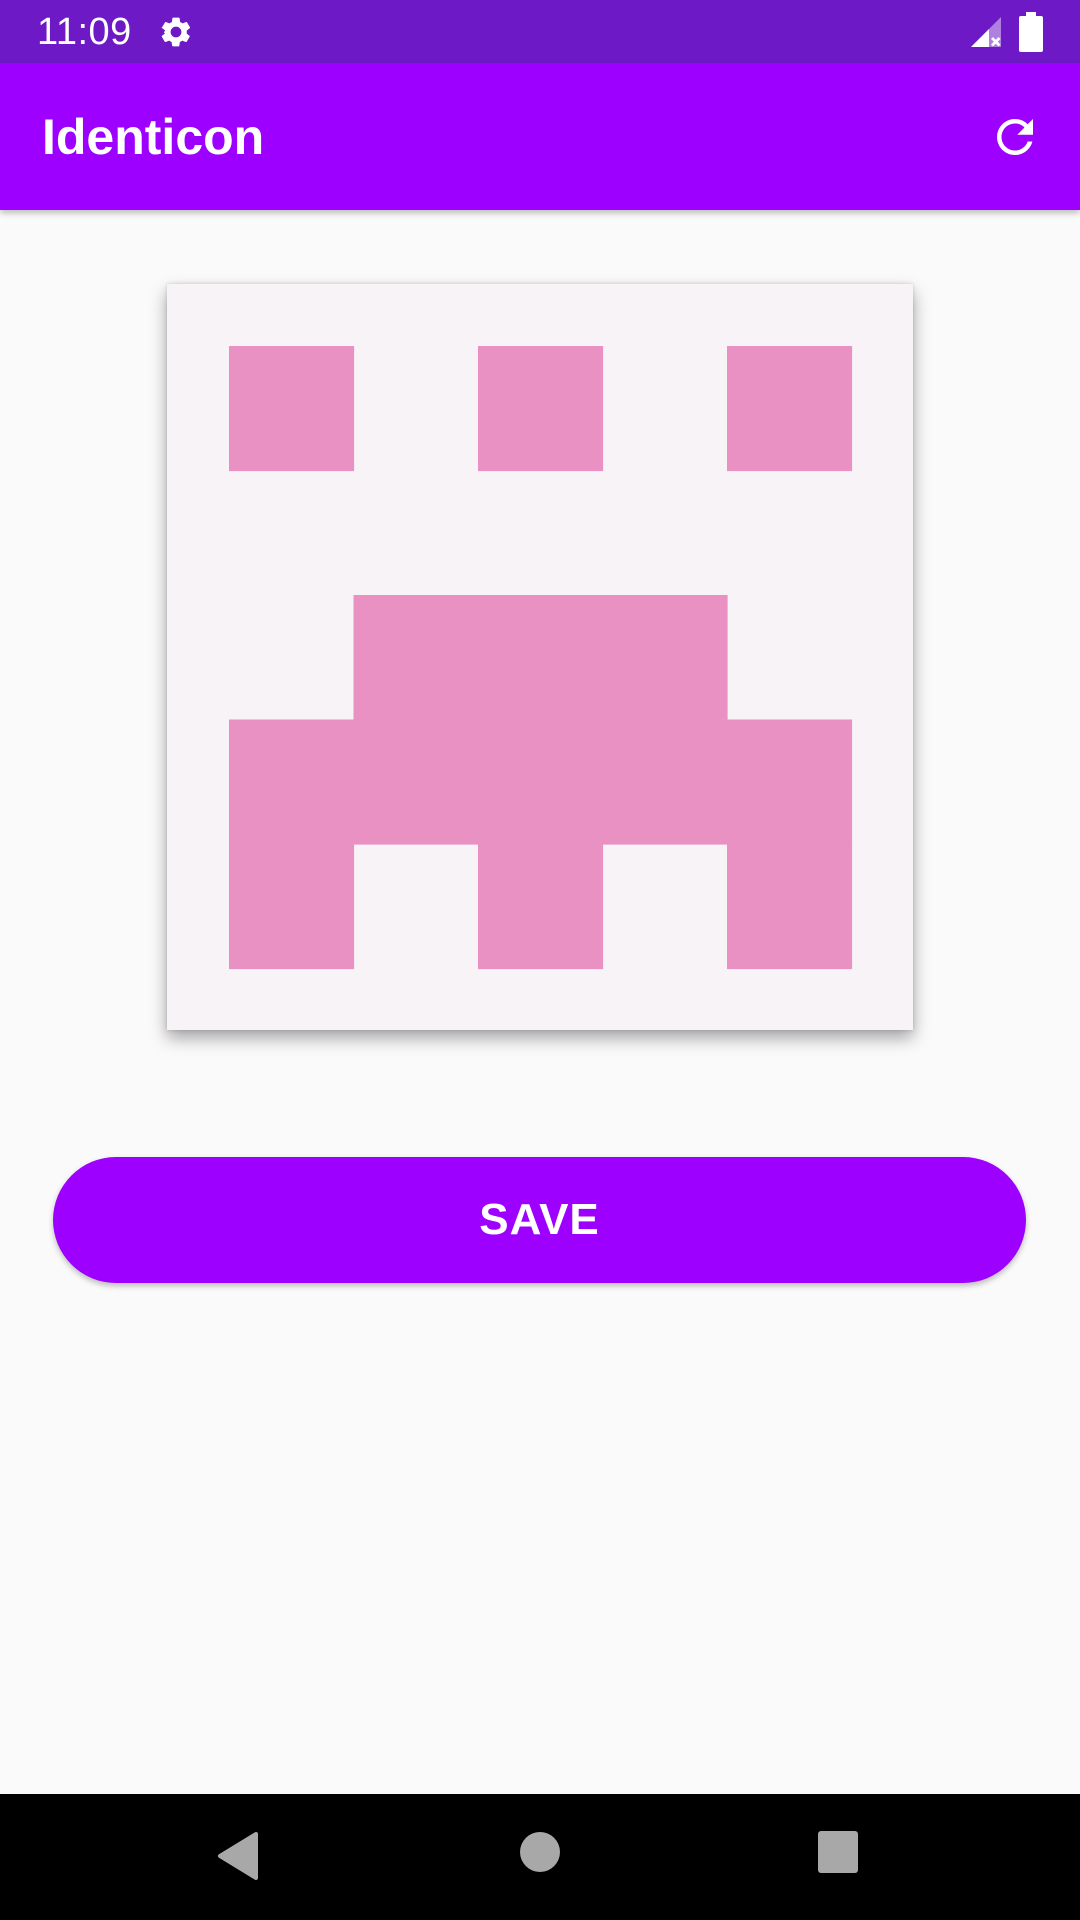 The height and width of the screenshot is (1920, 1080). Describe the element at coordinates (540, 31) in the screenshot. I see `status-bar: 11:09` at that location.